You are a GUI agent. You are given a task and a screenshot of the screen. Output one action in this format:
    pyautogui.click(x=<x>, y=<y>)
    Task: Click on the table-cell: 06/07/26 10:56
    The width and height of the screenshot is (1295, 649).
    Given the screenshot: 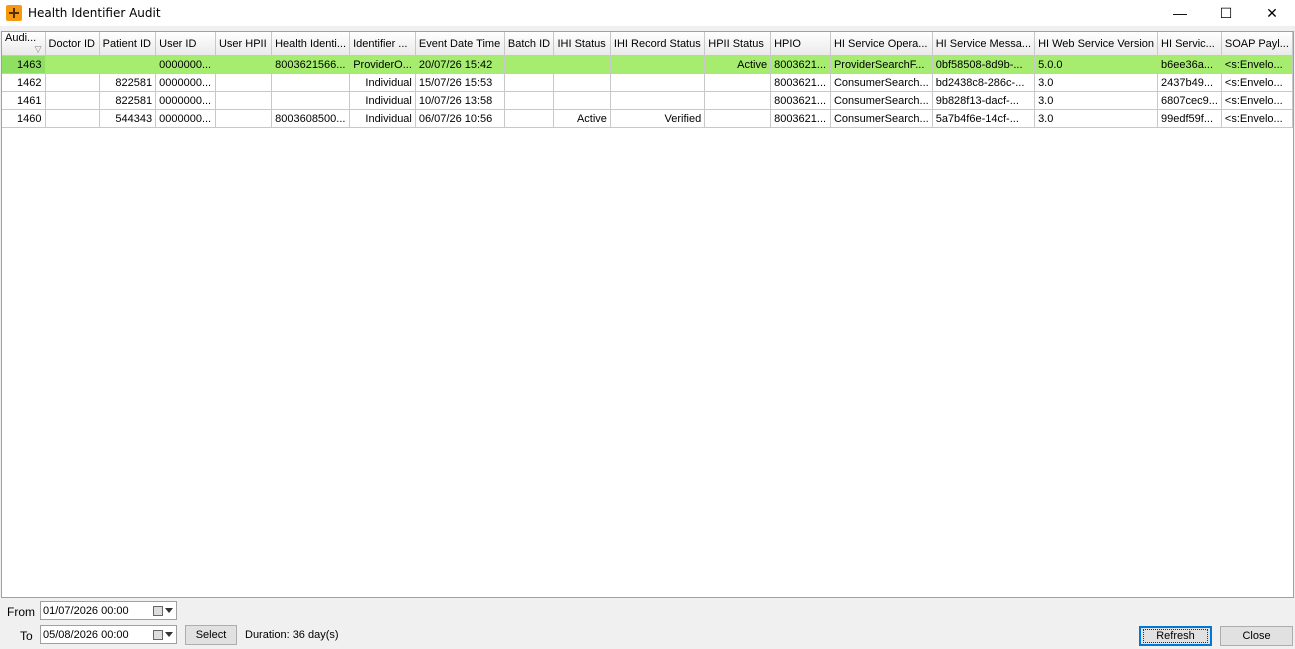 What is the action you would take?
    pyautogui.click(x=460, y=118)
    